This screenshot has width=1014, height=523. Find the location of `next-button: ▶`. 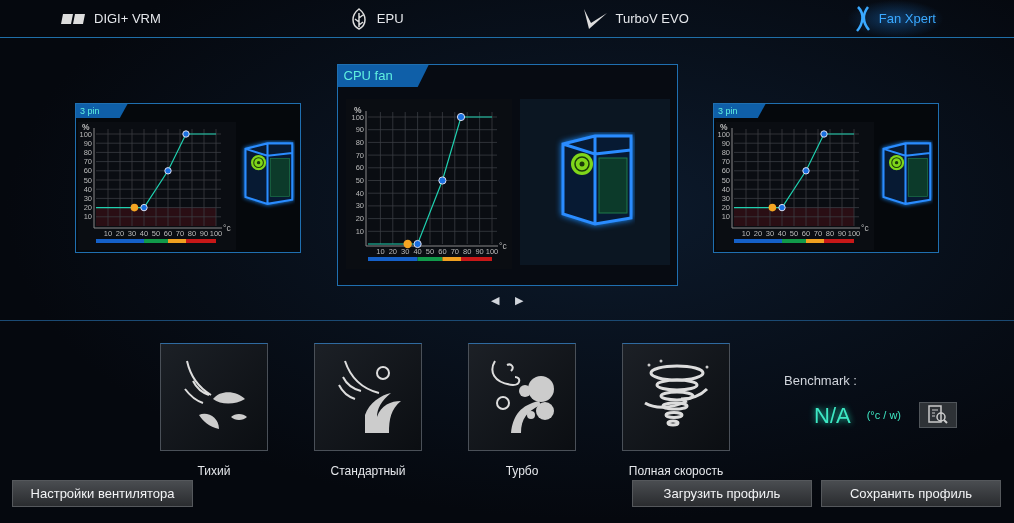

next-button: ▶ is located at coordinates (519, 300).